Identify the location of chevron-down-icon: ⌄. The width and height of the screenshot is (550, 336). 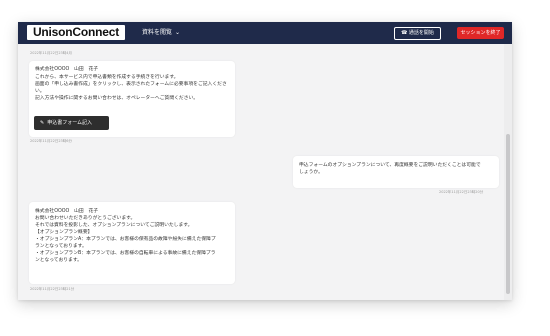
(178, 32).